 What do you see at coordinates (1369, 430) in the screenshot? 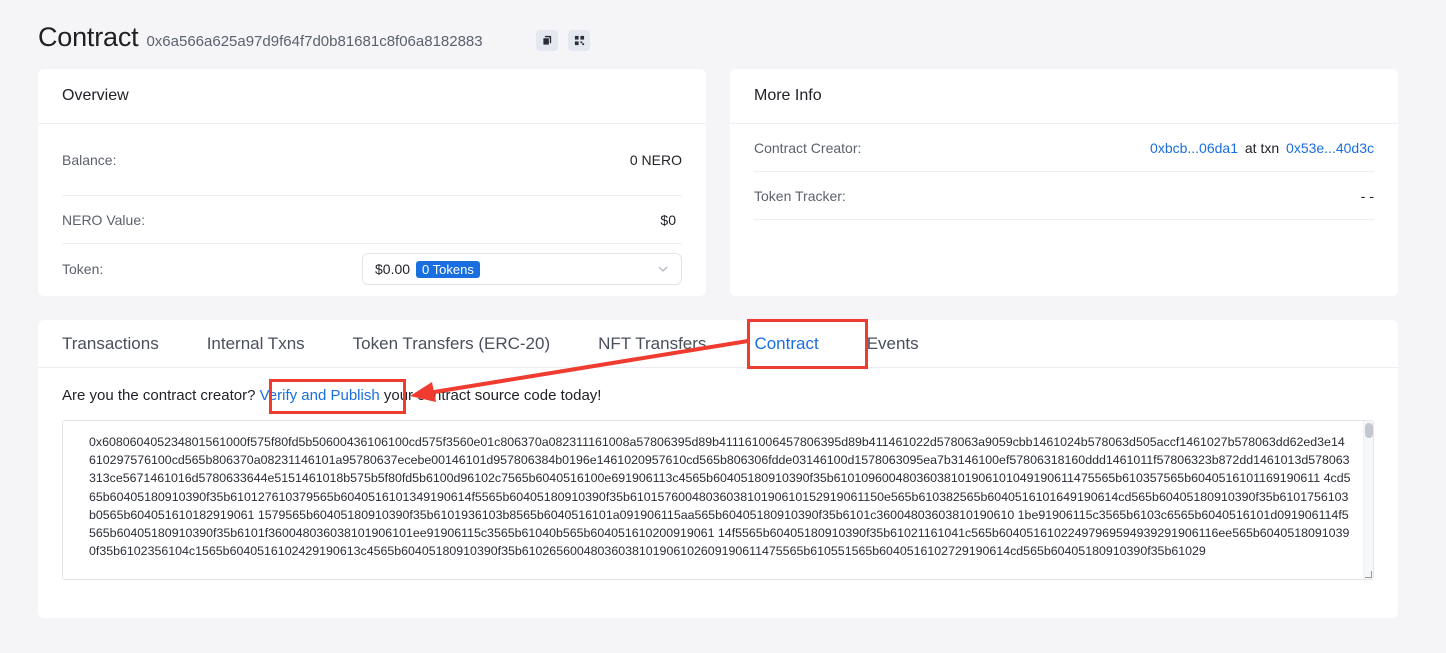
I see `scrollbar-thumb` at bounding box center [1369, 430].